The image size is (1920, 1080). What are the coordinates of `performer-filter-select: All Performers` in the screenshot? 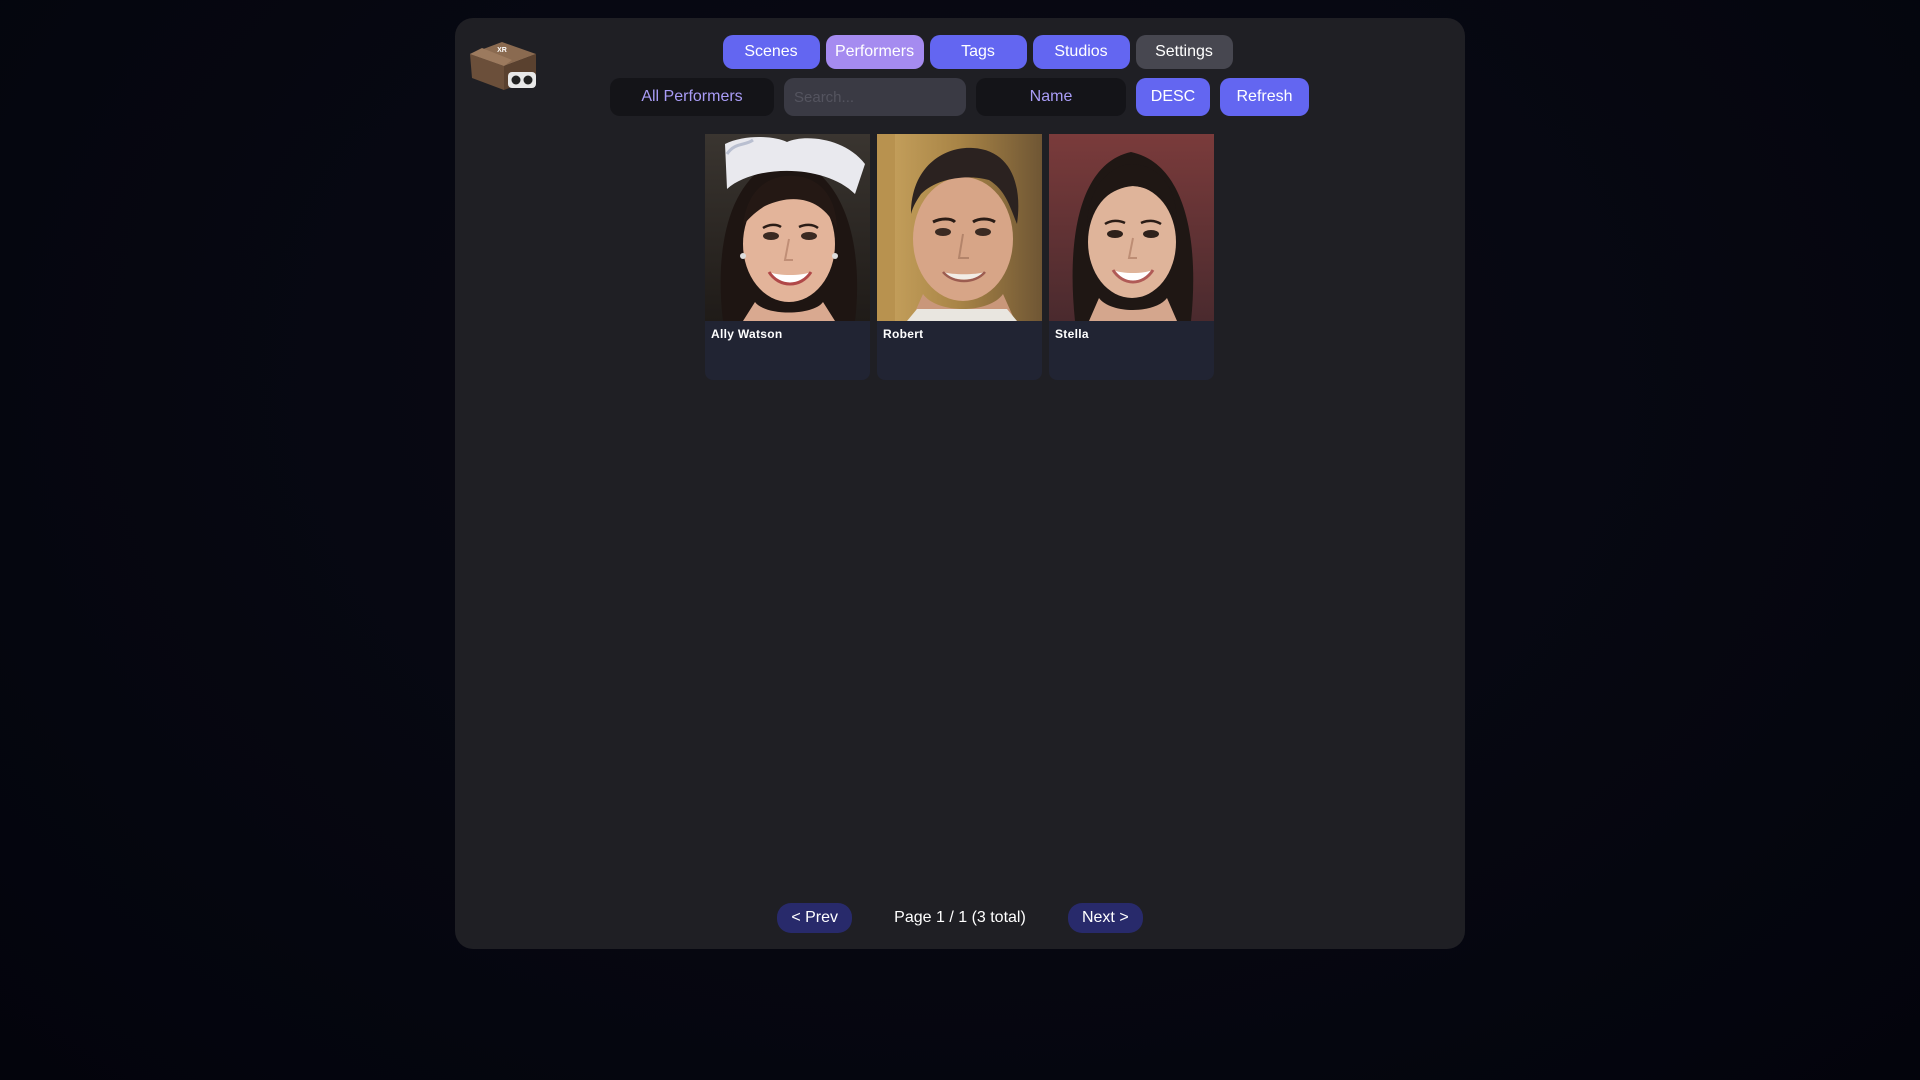 It's located at (692, 97).